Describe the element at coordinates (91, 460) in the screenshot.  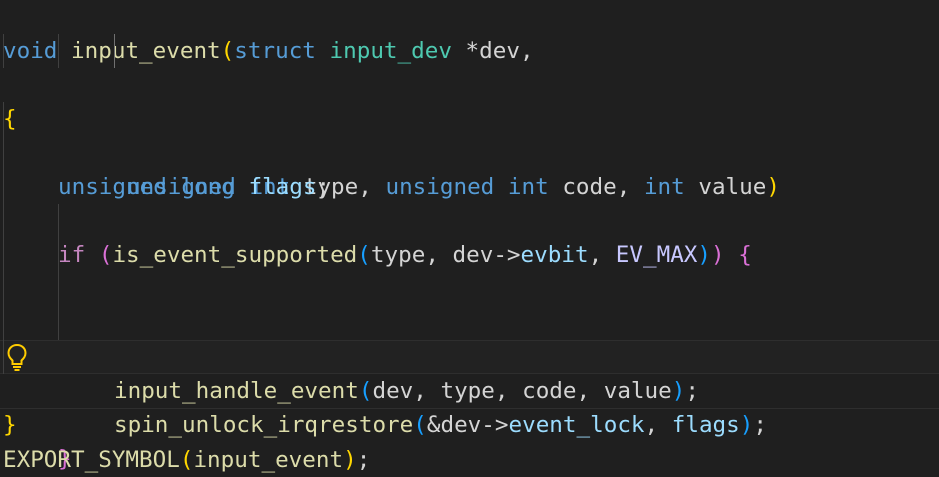
I see `code-token: EXPORT_SYMBOL` at that location.